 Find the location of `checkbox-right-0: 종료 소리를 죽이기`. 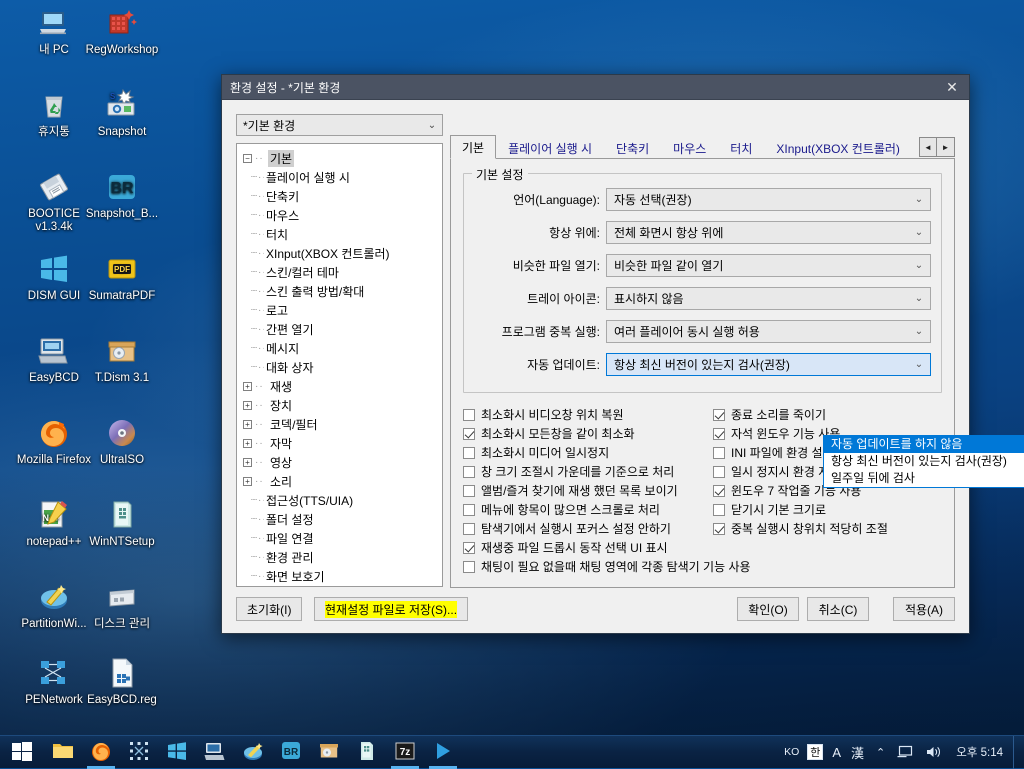

checkbox-right-0: 종료 소리를 죽이기 is located at coordinates (838, 414).